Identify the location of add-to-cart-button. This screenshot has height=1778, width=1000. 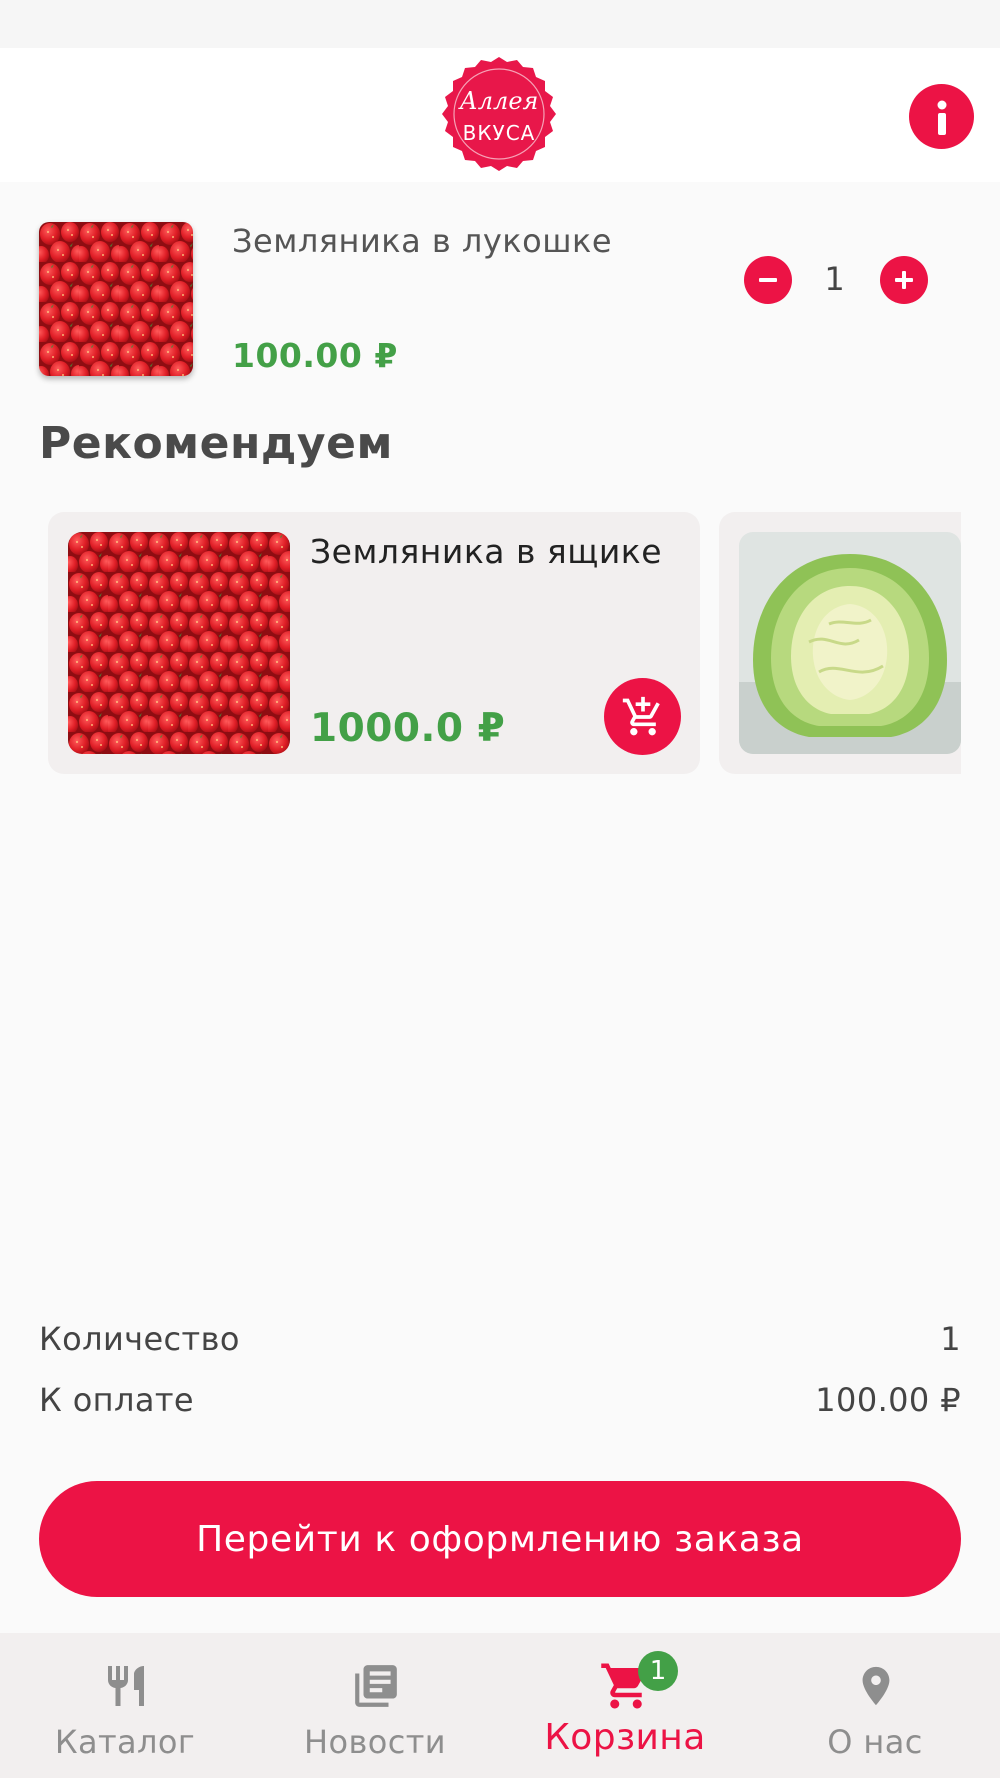
(642, 716).